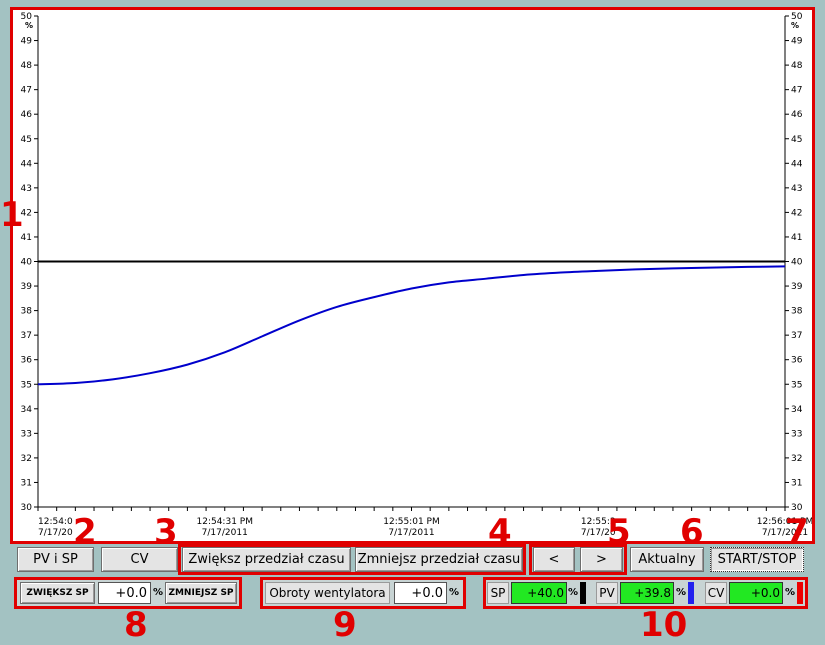  What do you see at coordinates (27, 312) in the screenshot?
I see `y-tick-label-left: 38` at bounding box center [27, 312].